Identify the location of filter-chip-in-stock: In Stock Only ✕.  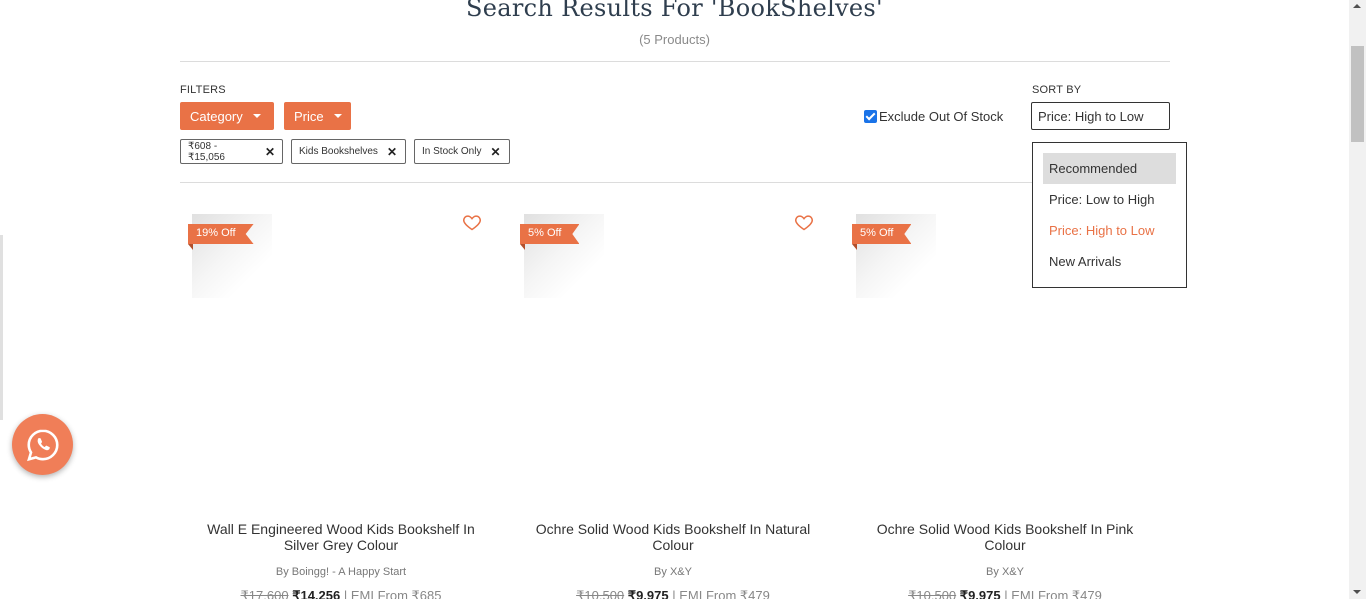
(462, 151).